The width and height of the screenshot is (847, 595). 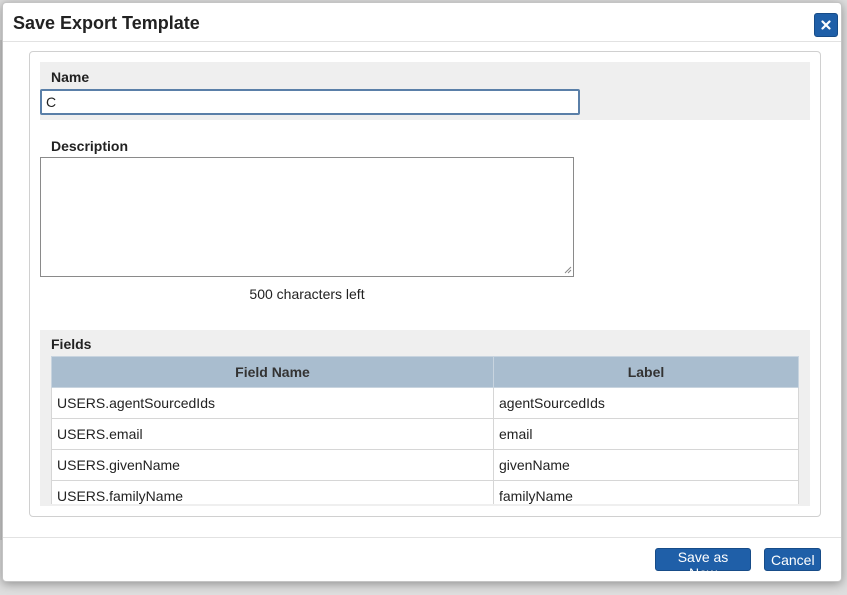 What do you see at coordinates (646, 492) in the screenshot?
I see `label-cell: familyName` at bounding box center [646, 492].